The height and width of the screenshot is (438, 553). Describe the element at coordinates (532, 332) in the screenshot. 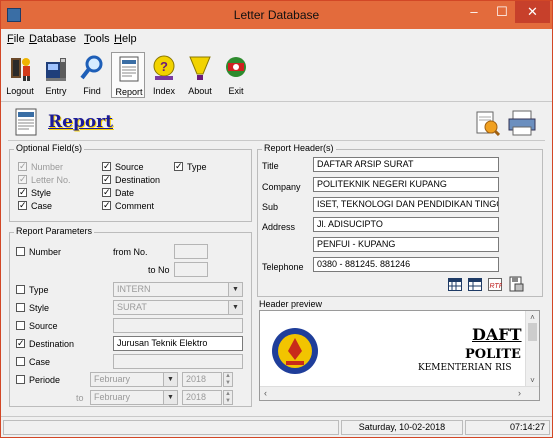

I see `scroll-thumb` at that location.